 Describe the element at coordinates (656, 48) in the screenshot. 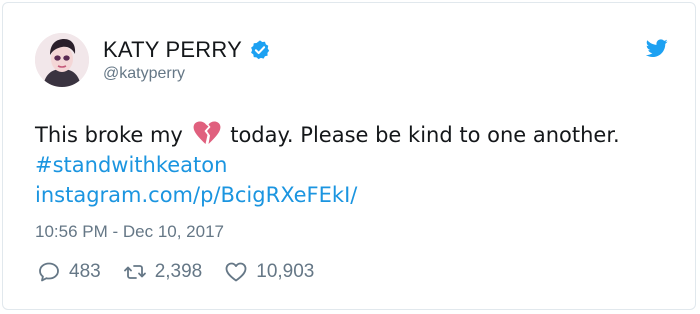

I see `twitter-bird-icon` at that location.